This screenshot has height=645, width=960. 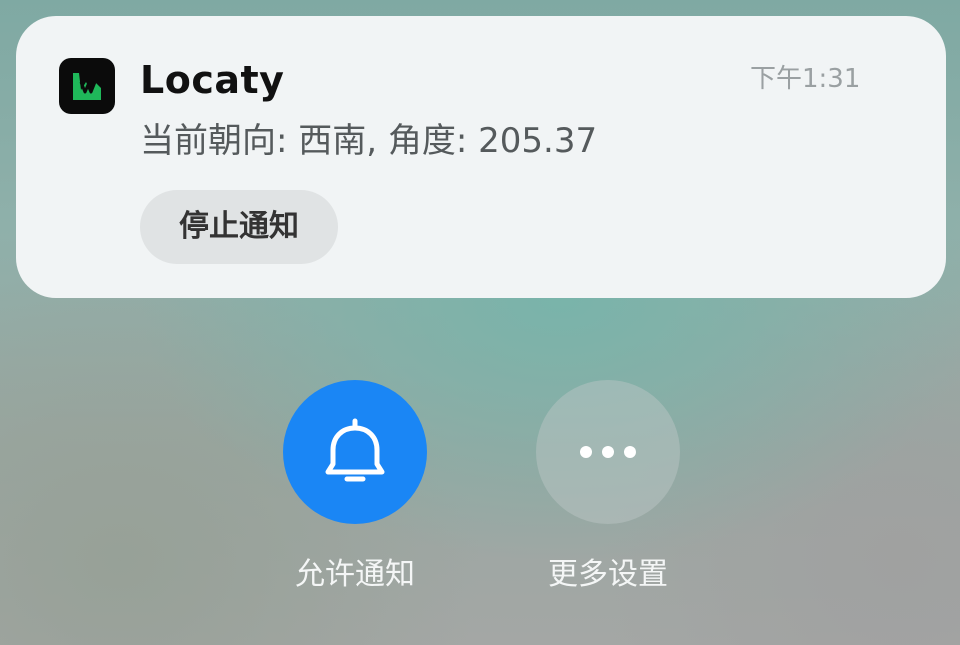 What do you see at coordinates (608, 574) in the screenshot?
I see `more-settings-label: 更多设置` at bounding box center [608, 574].